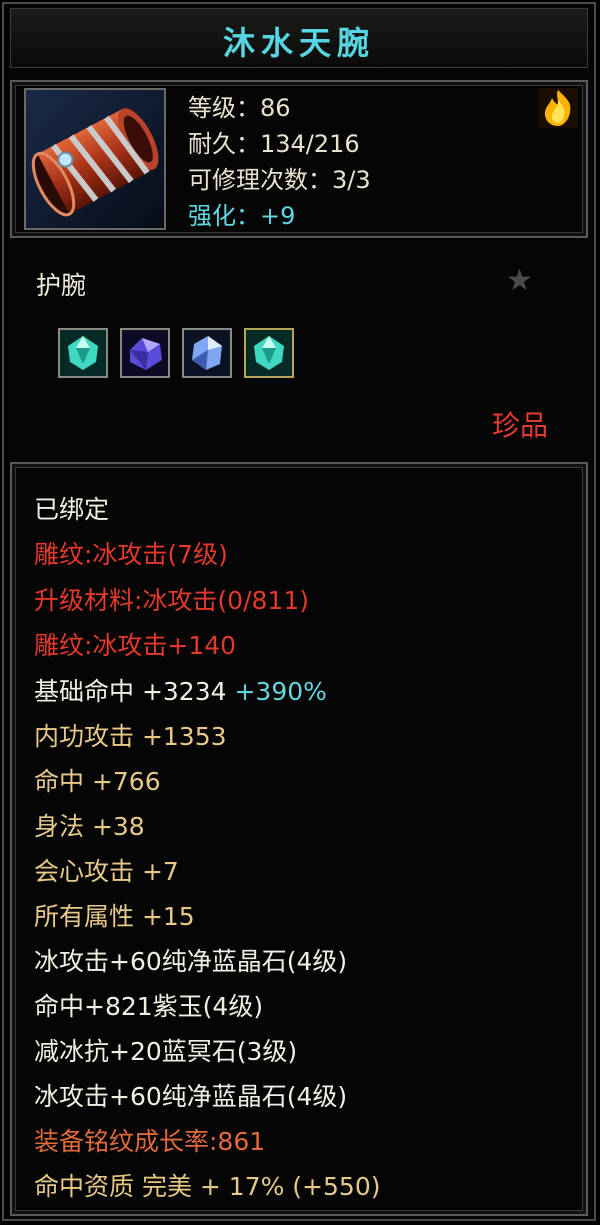  Describe the element at coordinates (239, 108) in the screenshot. I see `item-level: 等级：86` at that location.